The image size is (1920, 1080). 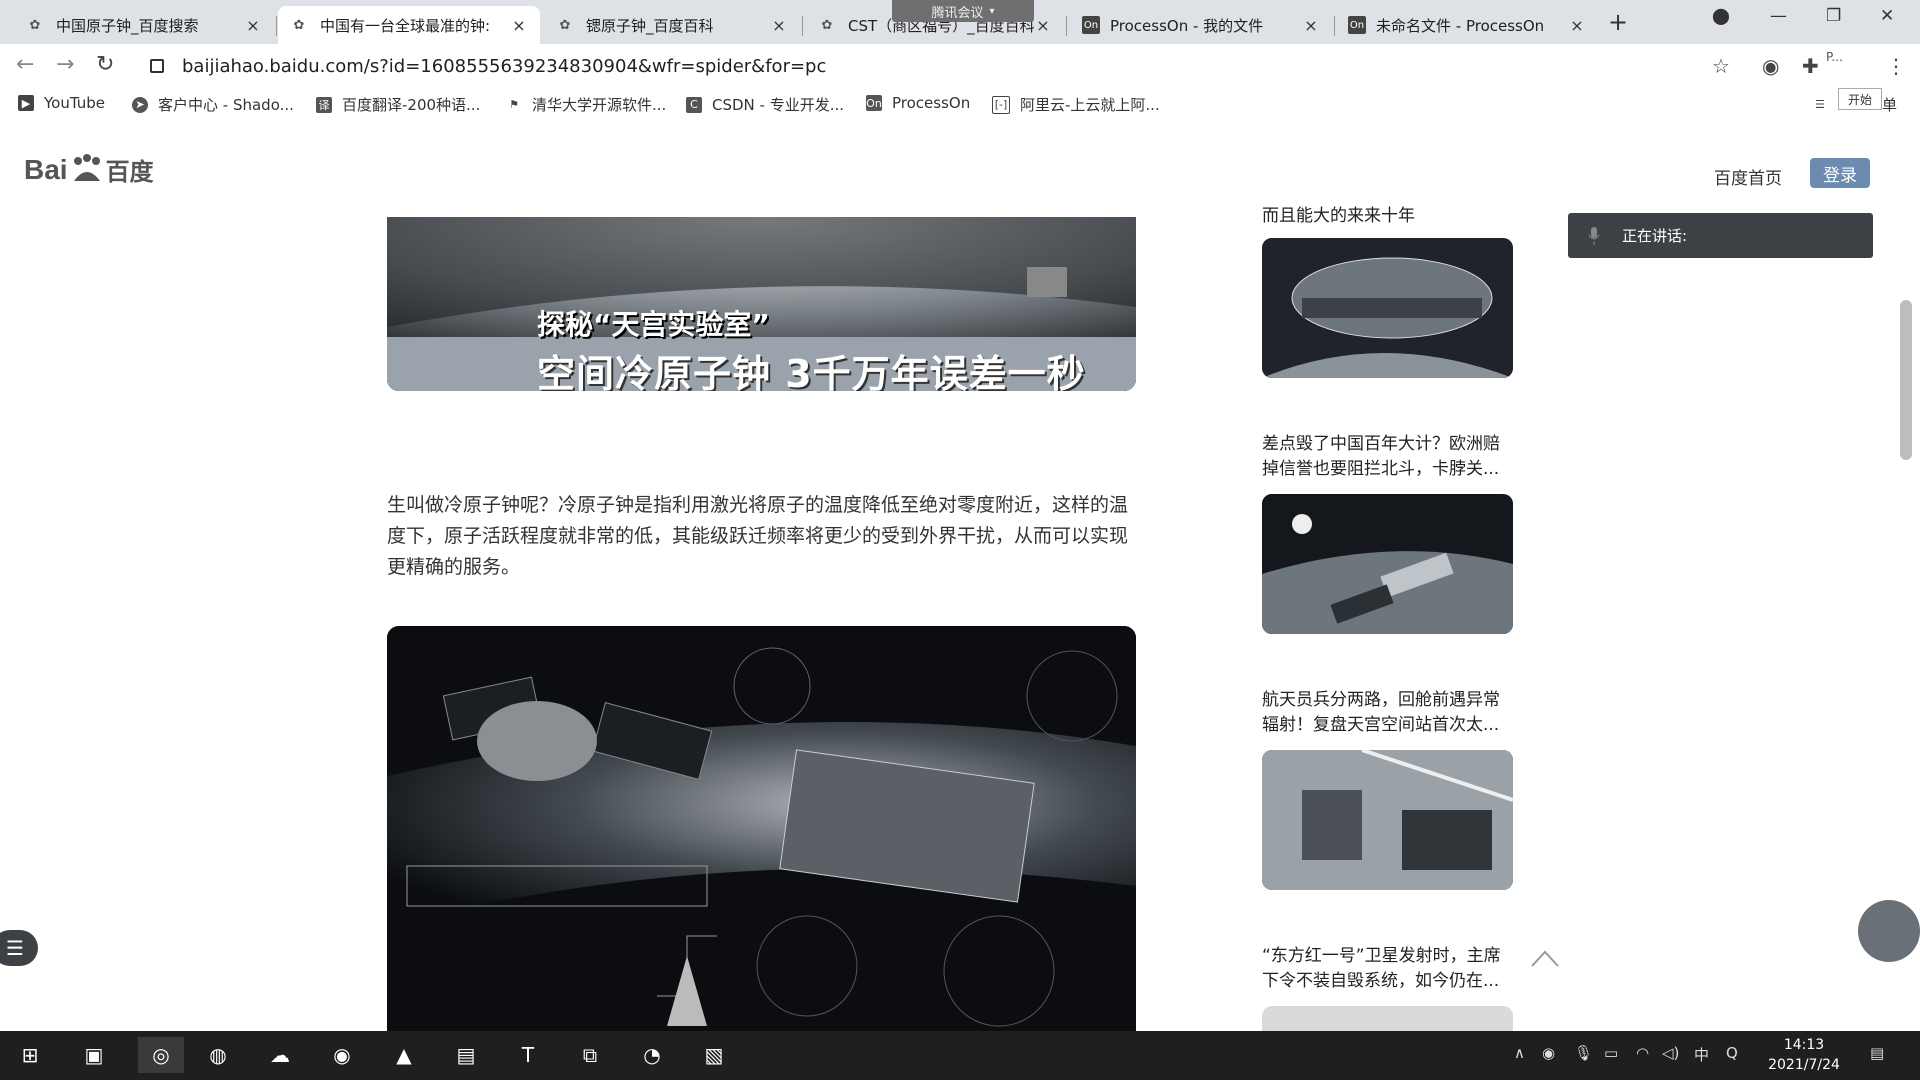 What do you see at coordinates (761, 829) in the screenshot?
I see `space-station-diagram` at bounding box center [761, 829].